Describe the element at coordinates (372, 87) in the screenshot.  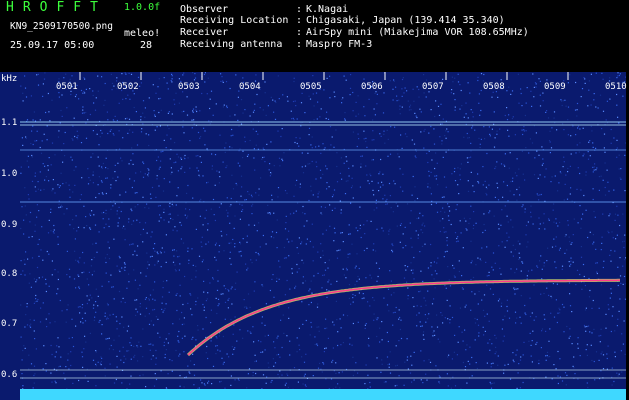
I see `x-tick-label: 0506` at that location.